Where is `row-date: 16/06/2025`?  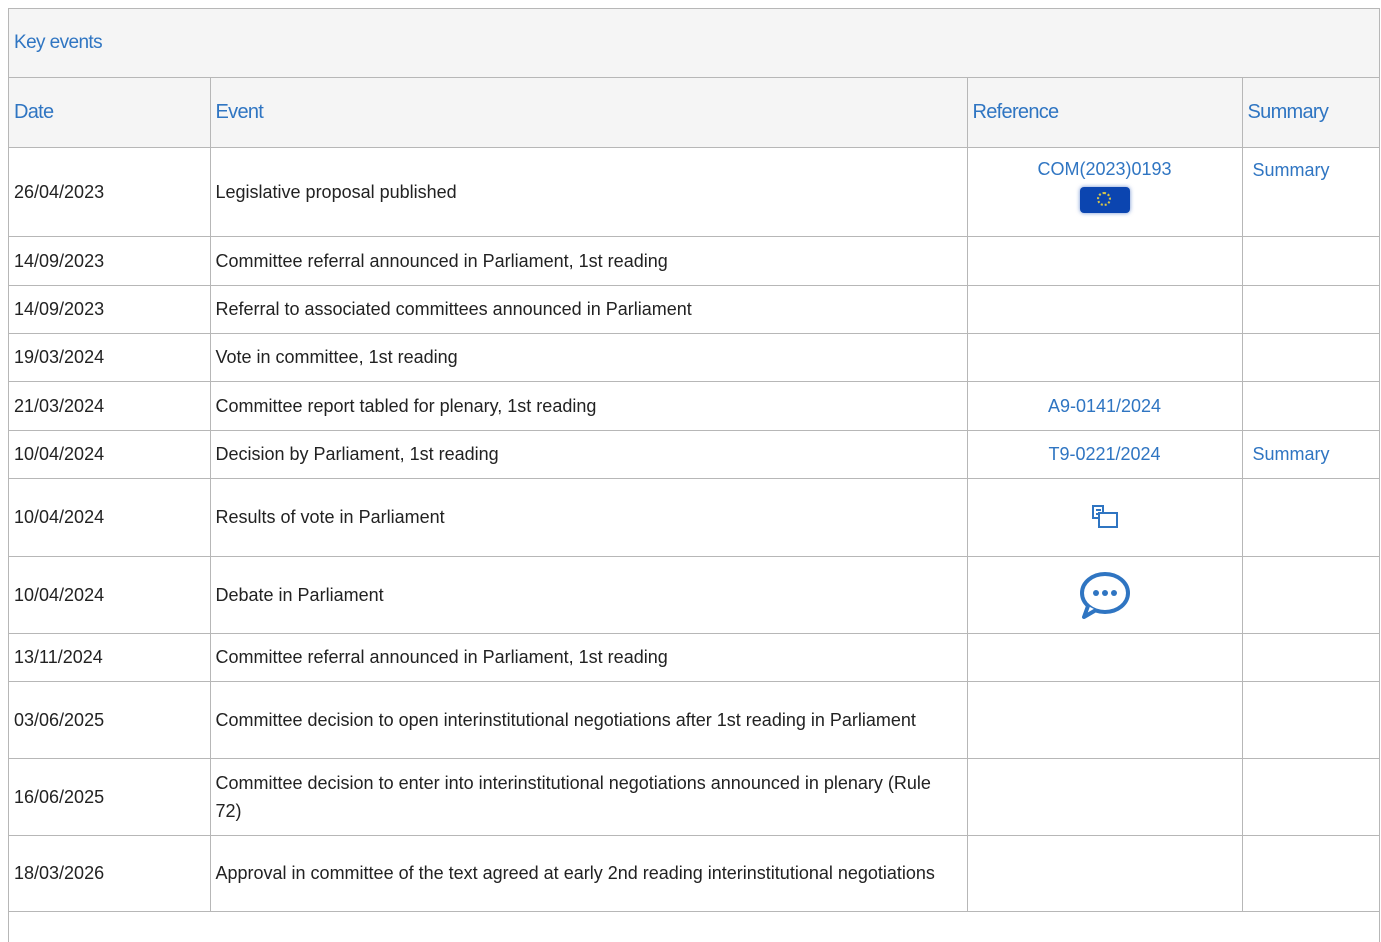 row-date: 16/06/2025 is located at coordinates (110, 796).